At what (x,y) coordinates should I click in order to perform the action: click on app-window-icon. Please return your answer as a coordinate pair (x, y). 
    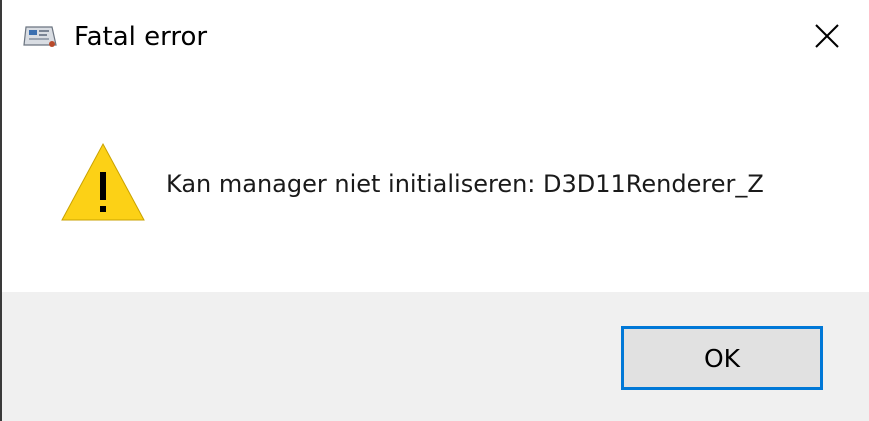
    Looking at the image, I should click on (40, 36).